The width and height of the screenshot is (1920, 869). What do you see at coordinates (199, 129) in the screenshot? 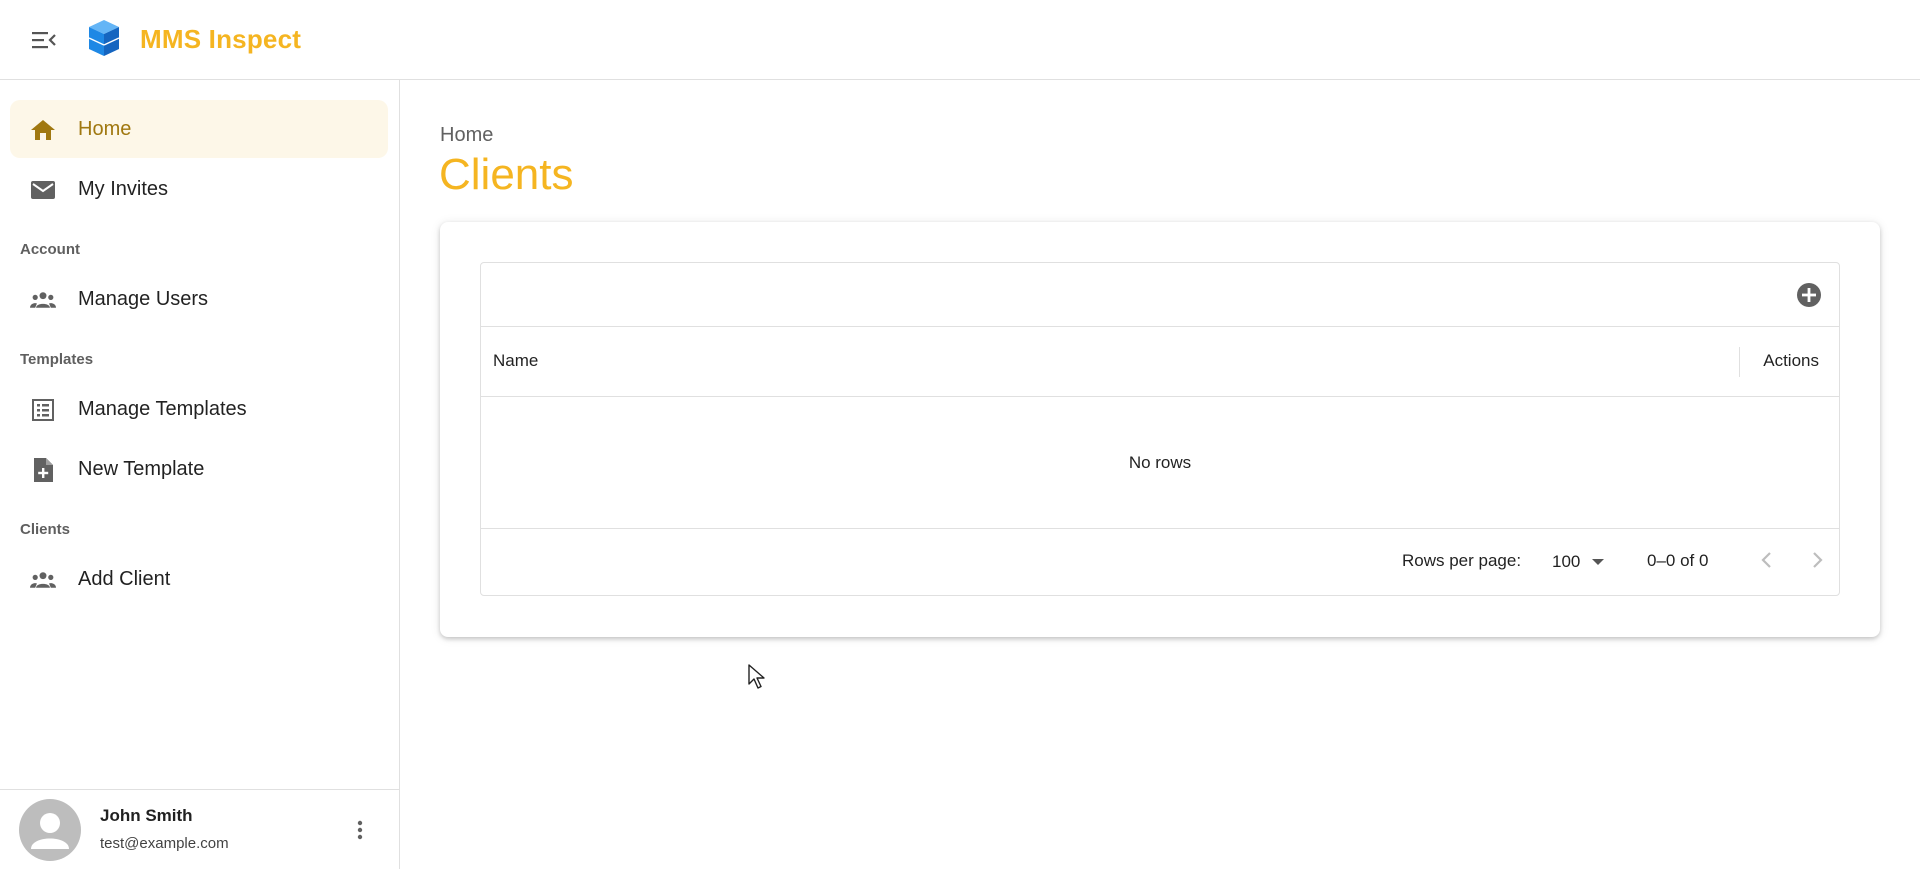
I see `sidebar-item-home: Home` at bounding box center [199, 129].